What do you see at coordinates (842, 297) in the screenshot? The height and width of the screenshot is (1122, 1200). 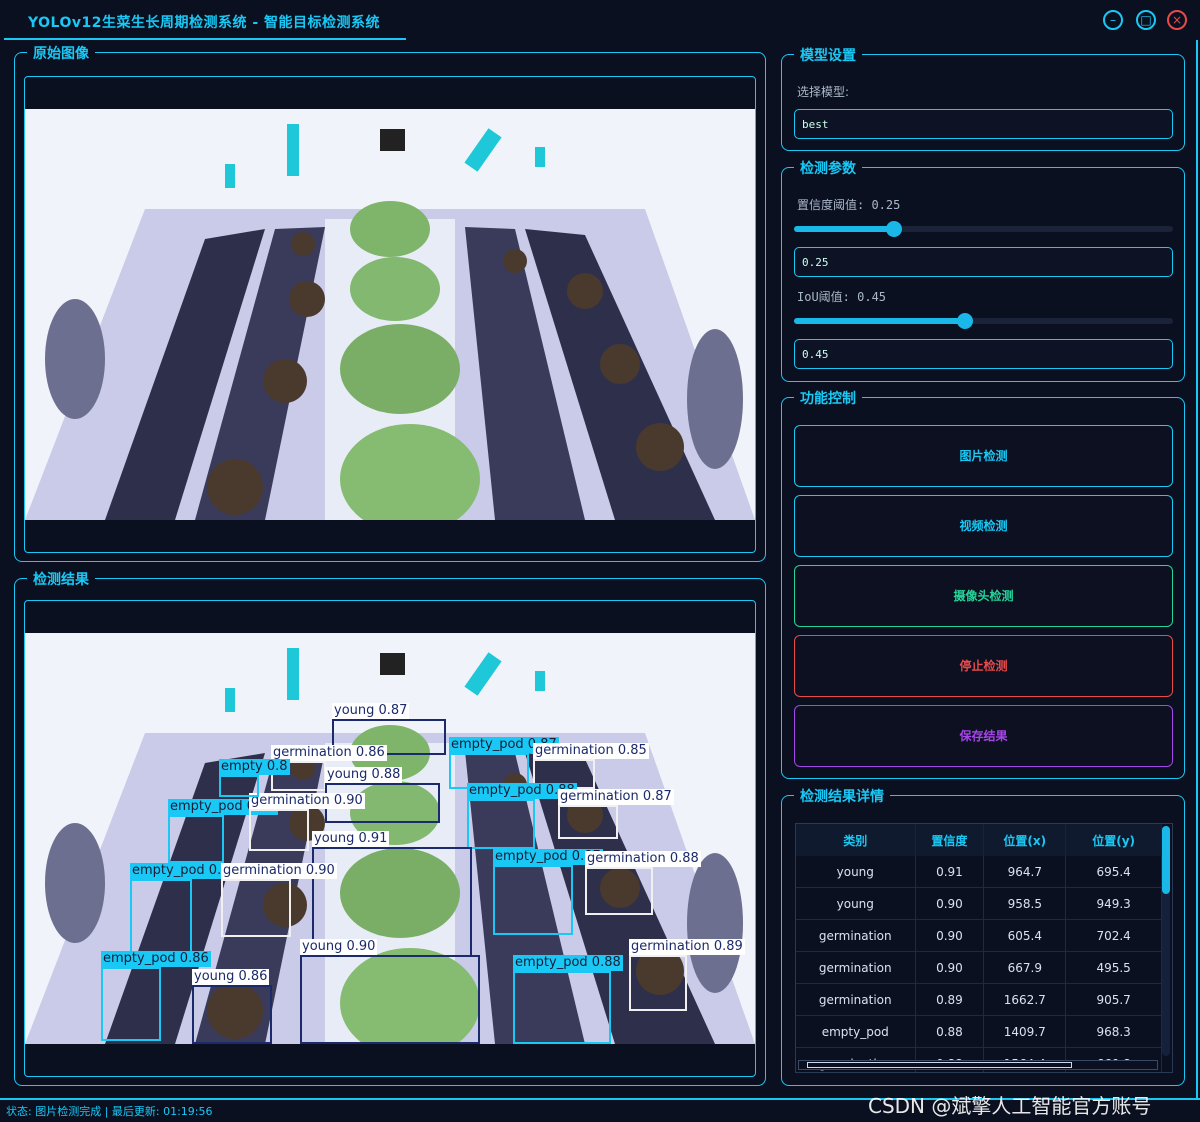 I see `iou-label: IoU阈值: 0.45` at bounding box center [842, 297].